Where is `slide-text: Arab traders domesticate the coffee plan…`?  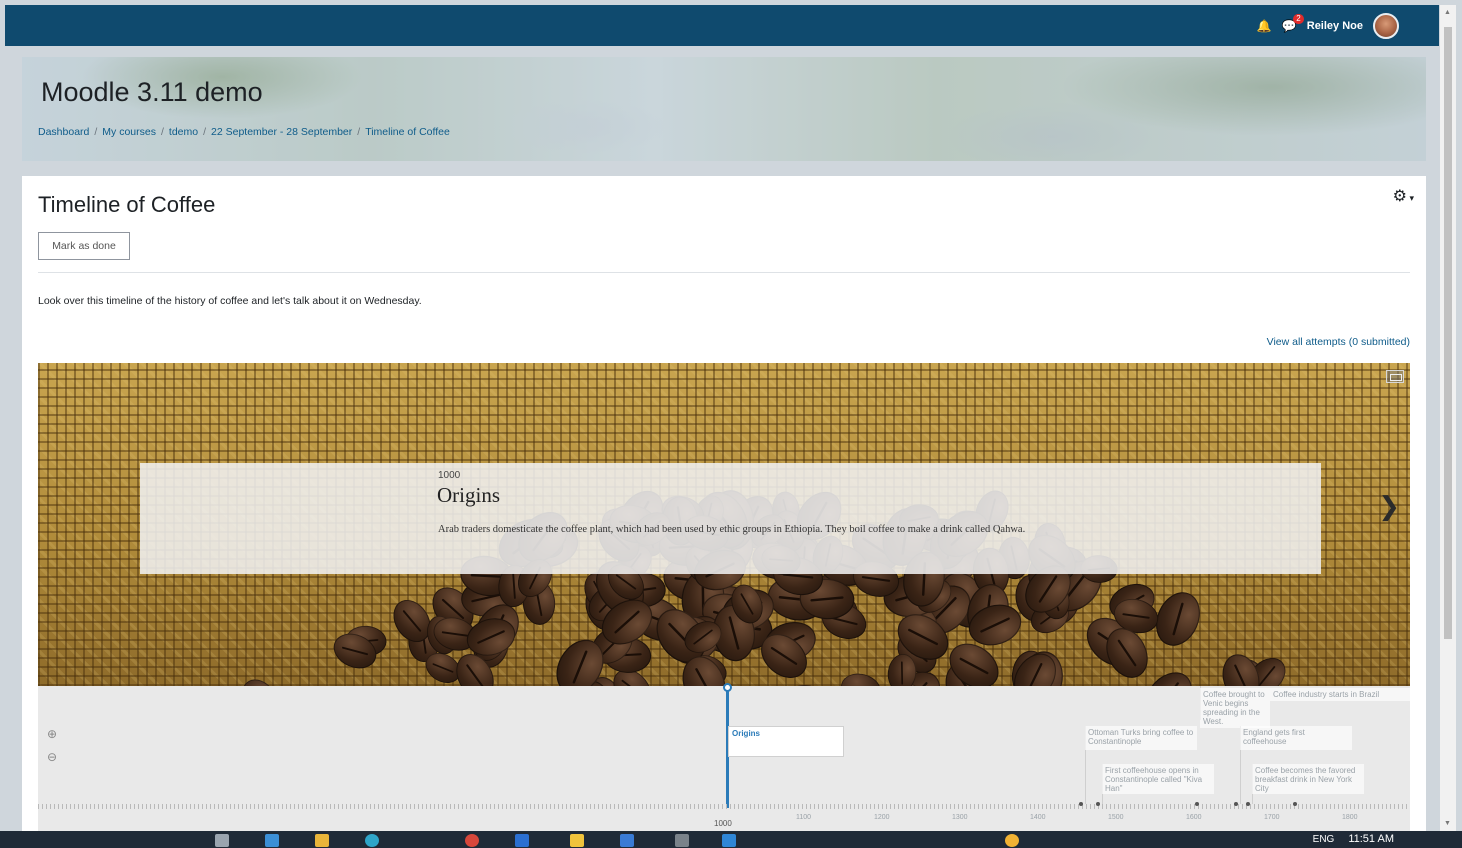
slide-text: Arab traders domesticate the coffee plan… is located at coordinates (732, 529).